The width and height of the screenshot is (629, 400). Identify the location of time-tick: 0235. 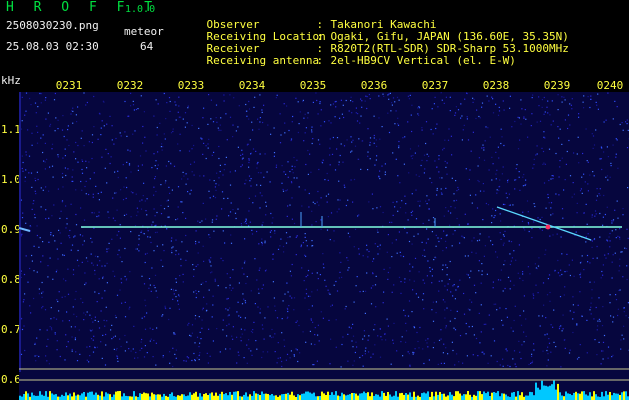
(313, 85).